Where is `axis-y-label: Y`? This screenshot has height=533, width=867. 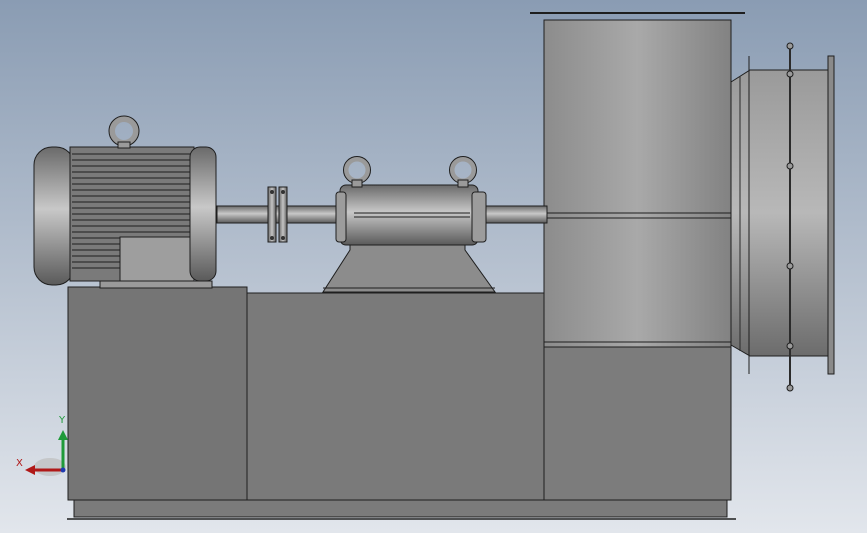
axis-y-label: Y is located at coordinates (62, 420).